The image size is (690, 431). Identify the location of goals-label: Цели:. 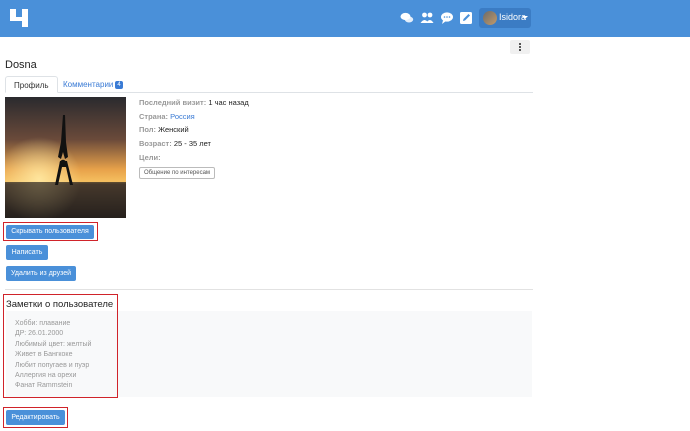
(150, 157).